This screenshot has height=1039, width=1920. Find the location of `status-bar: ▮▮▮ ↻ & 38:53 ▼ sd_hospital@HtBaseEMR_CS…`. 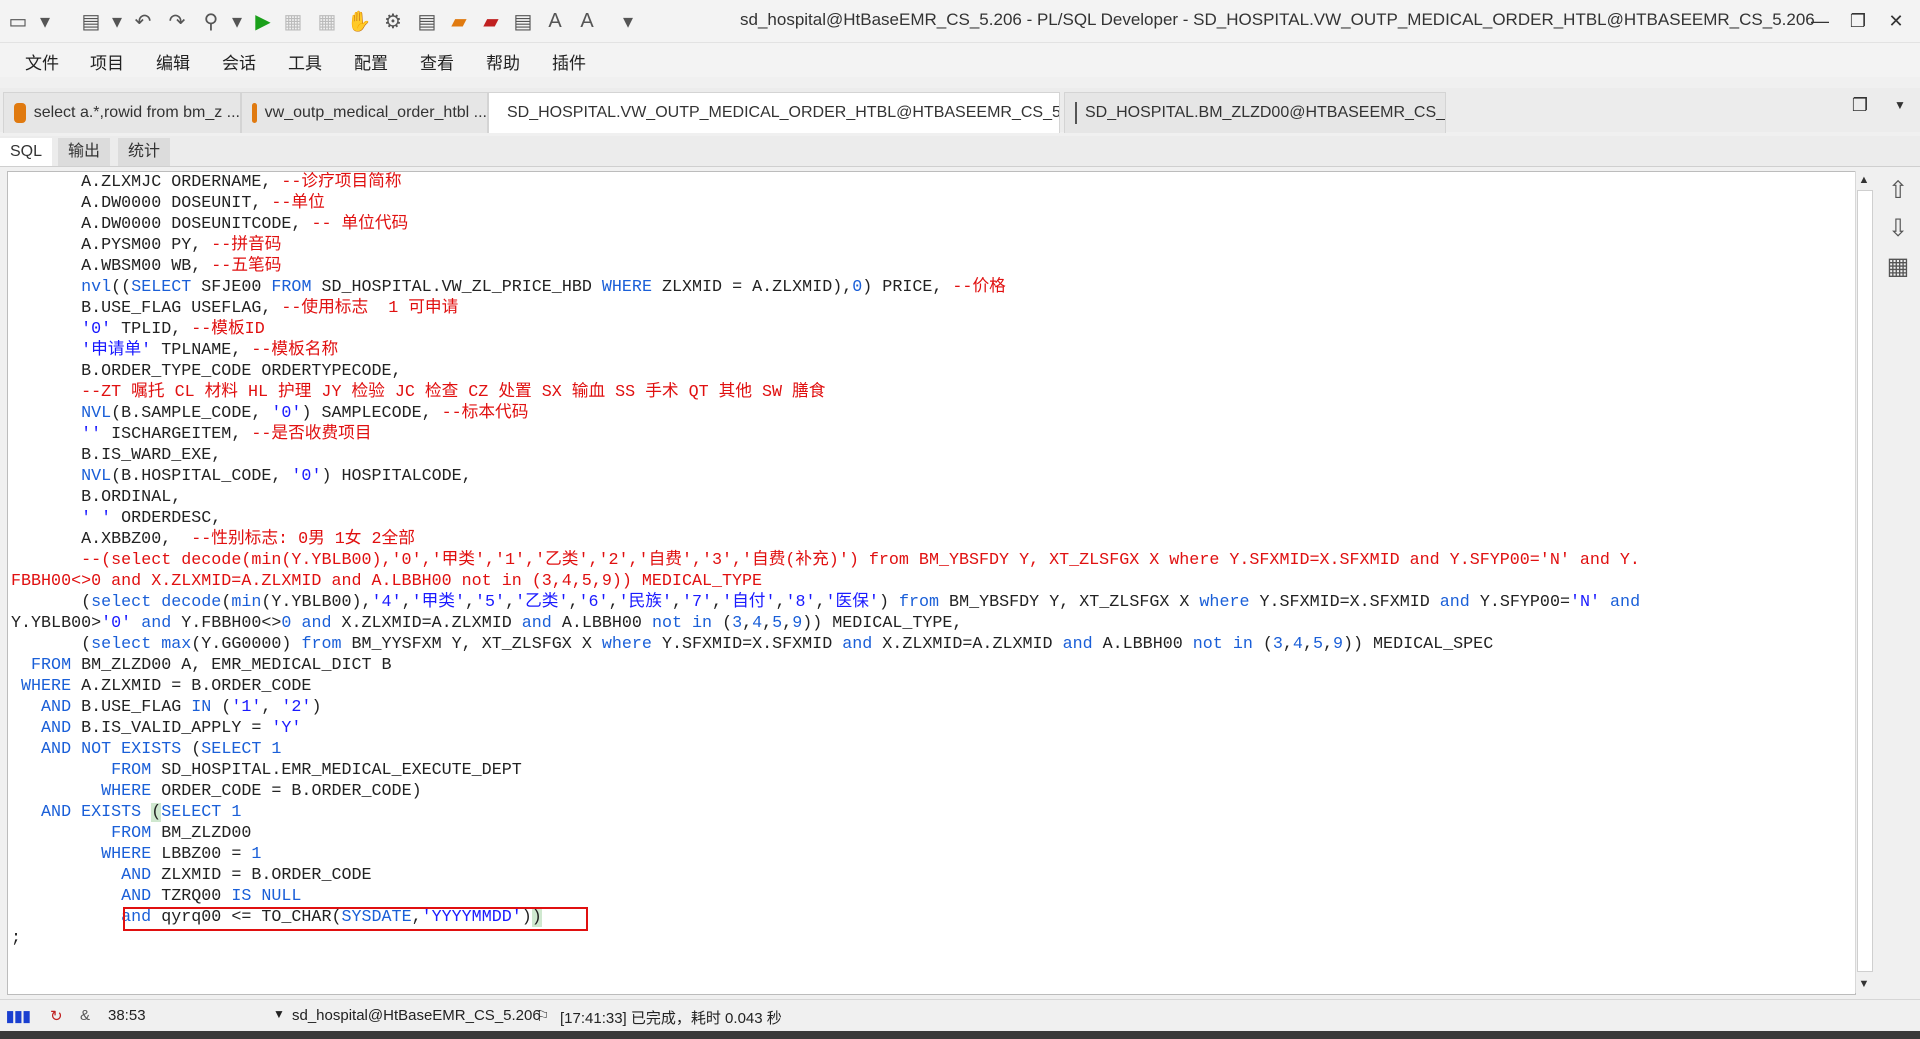

status-bar: ▮▮▮ ↻ & 38:53 ▼ sd_hospital@HtBaseEMR_CS… is located at coordinates (960, 1015).